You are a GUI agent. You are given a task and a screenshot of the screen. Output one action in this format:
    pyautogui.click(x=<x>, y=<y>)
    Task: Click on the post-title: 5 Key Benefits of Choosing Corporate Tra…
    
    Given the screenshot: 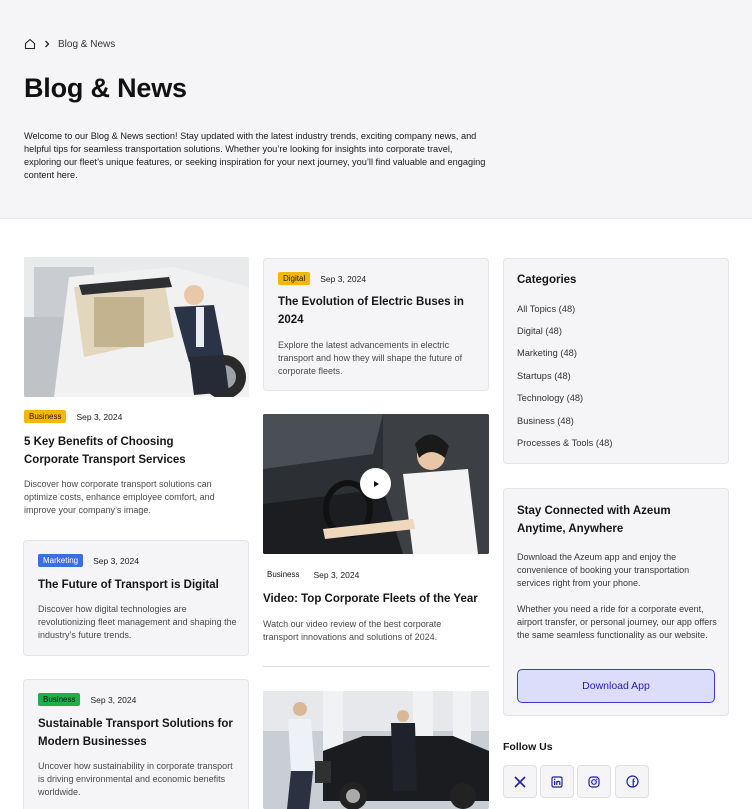 What is the action you would take?
    pyautogui.click(x=126, y=451)
    